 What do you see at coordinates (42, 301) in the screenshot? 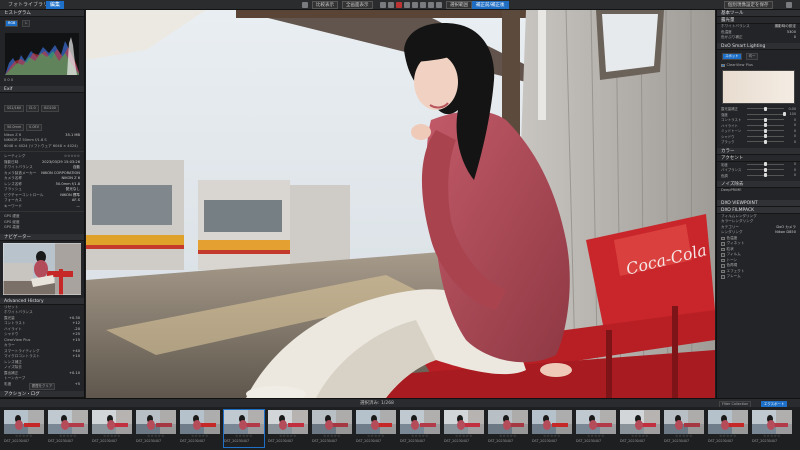
I see `advanced-history-header: Advanced History` at bounding box center [42, 301].